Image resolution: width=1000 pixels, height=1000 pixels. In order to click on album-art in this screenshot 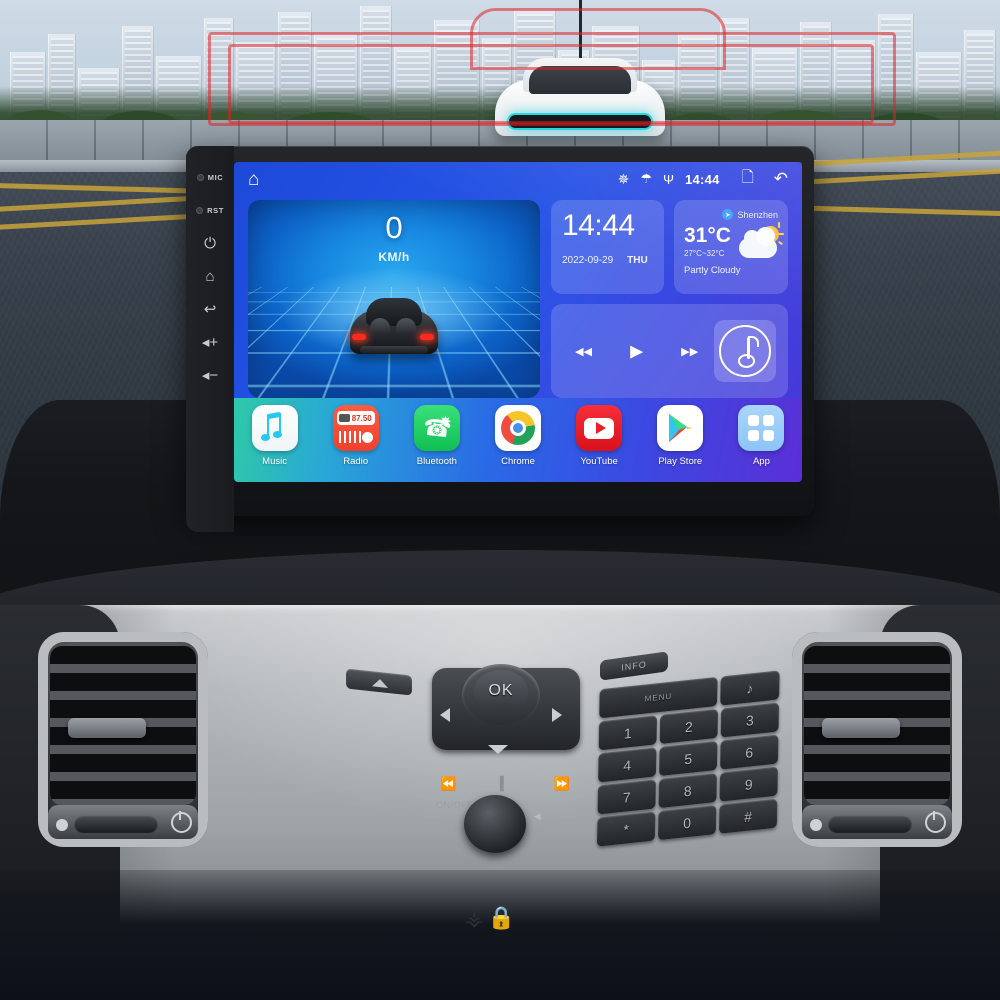, I will do `click(745, 351)`.